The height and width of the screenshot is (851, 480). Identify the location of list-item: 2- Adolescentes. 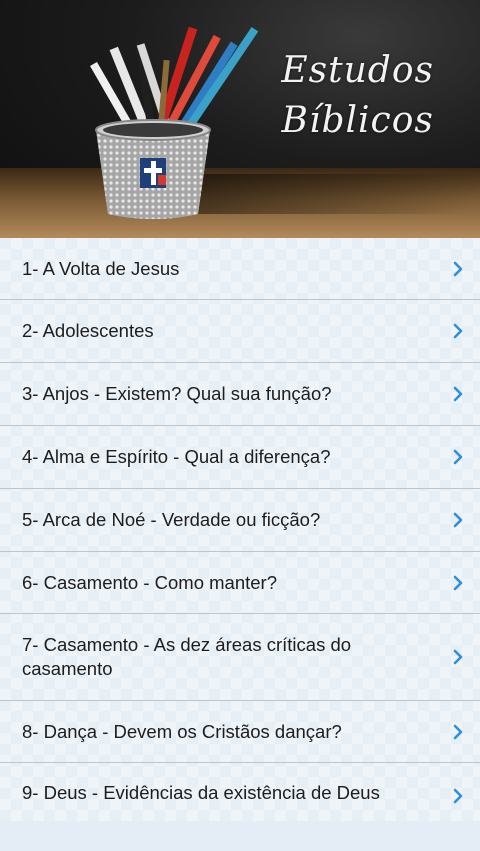
(240, 331).